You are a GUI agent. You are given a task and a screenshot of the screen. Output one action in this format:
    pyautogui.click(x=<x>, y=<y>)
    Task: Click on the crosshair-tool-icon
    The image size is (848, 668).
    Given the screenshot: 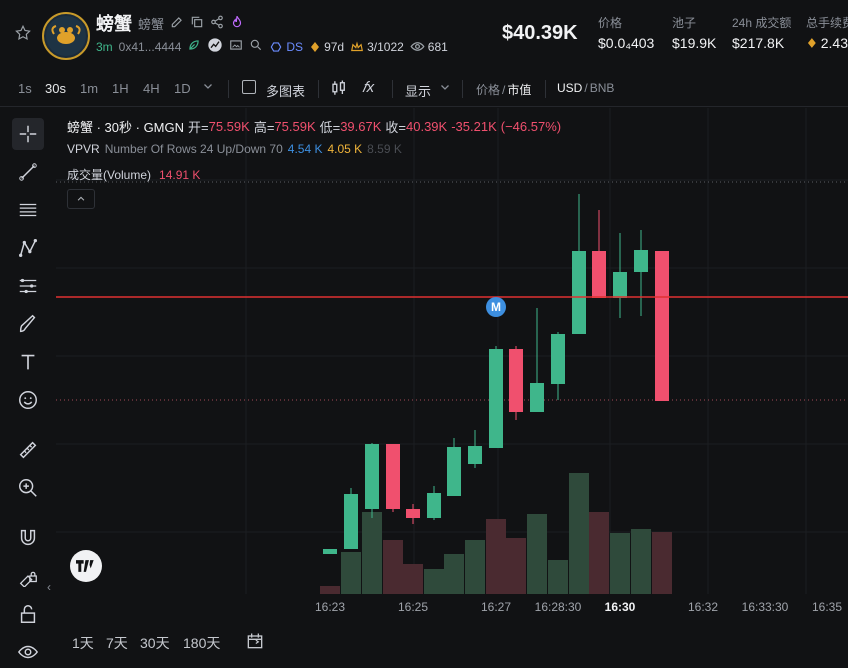 What is the action you would take?
    pyautogui.click(x=28, y=134)
    